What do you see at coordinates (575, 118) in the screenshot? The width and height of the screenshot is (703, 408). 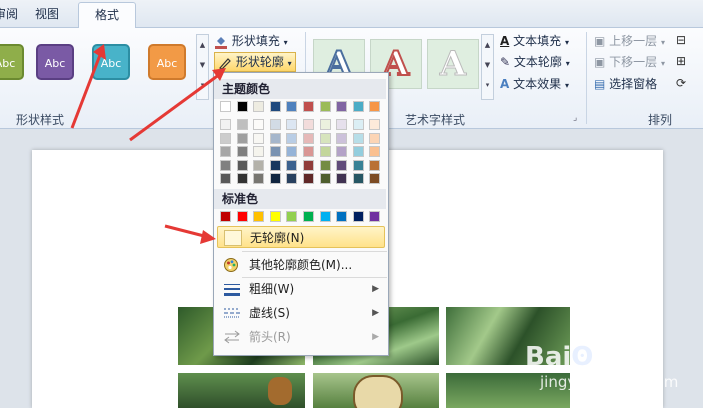 I see `dialog-launcher-icon: ⌟` at bounding box center [575, 118].